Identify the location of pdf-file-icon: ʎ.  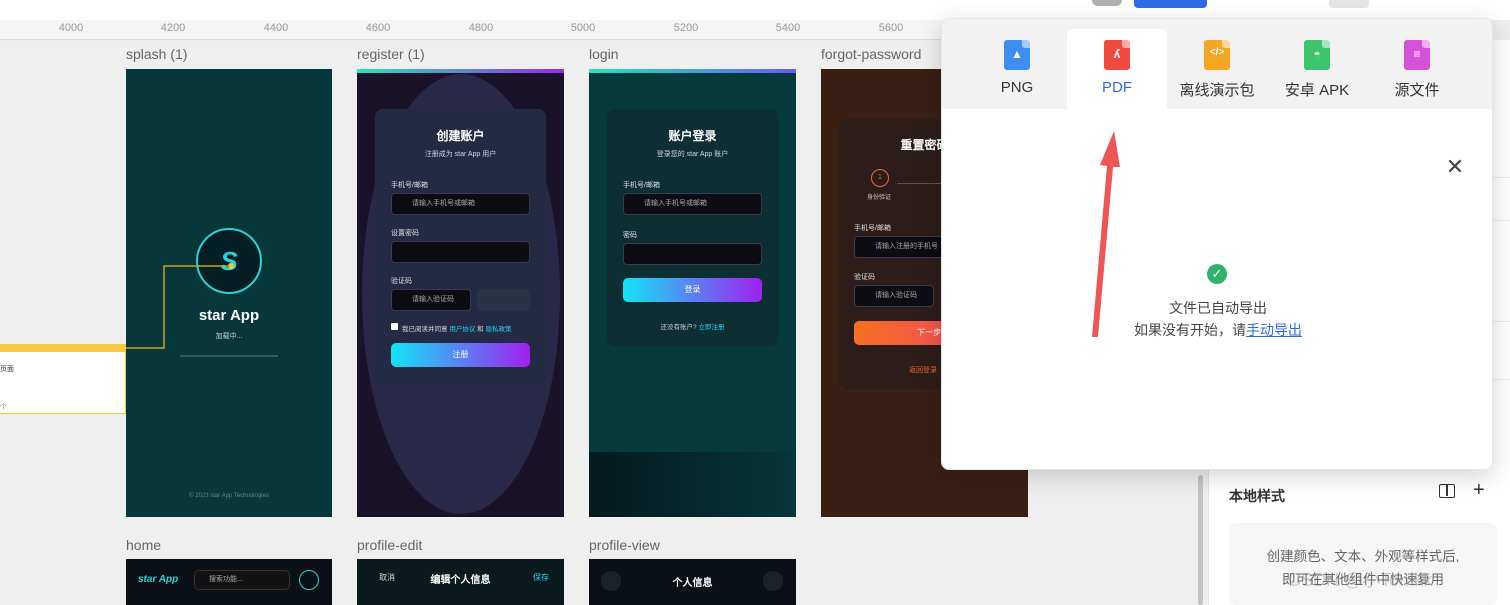
(1117, 55).